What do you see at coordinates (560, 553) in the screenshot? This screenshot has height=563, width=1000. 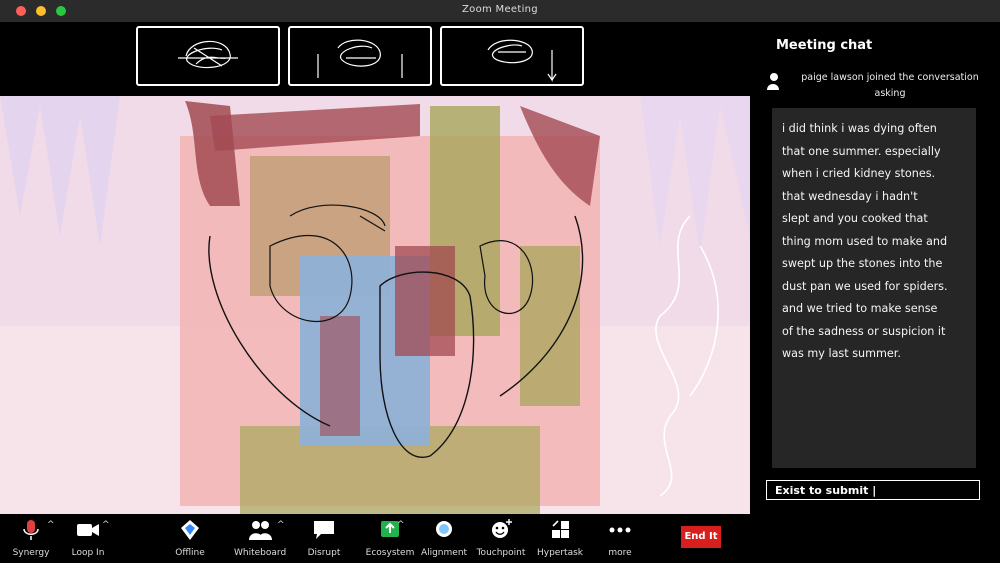 I see `hypertask-label: Hypertask` at bounding box center [560, 553].